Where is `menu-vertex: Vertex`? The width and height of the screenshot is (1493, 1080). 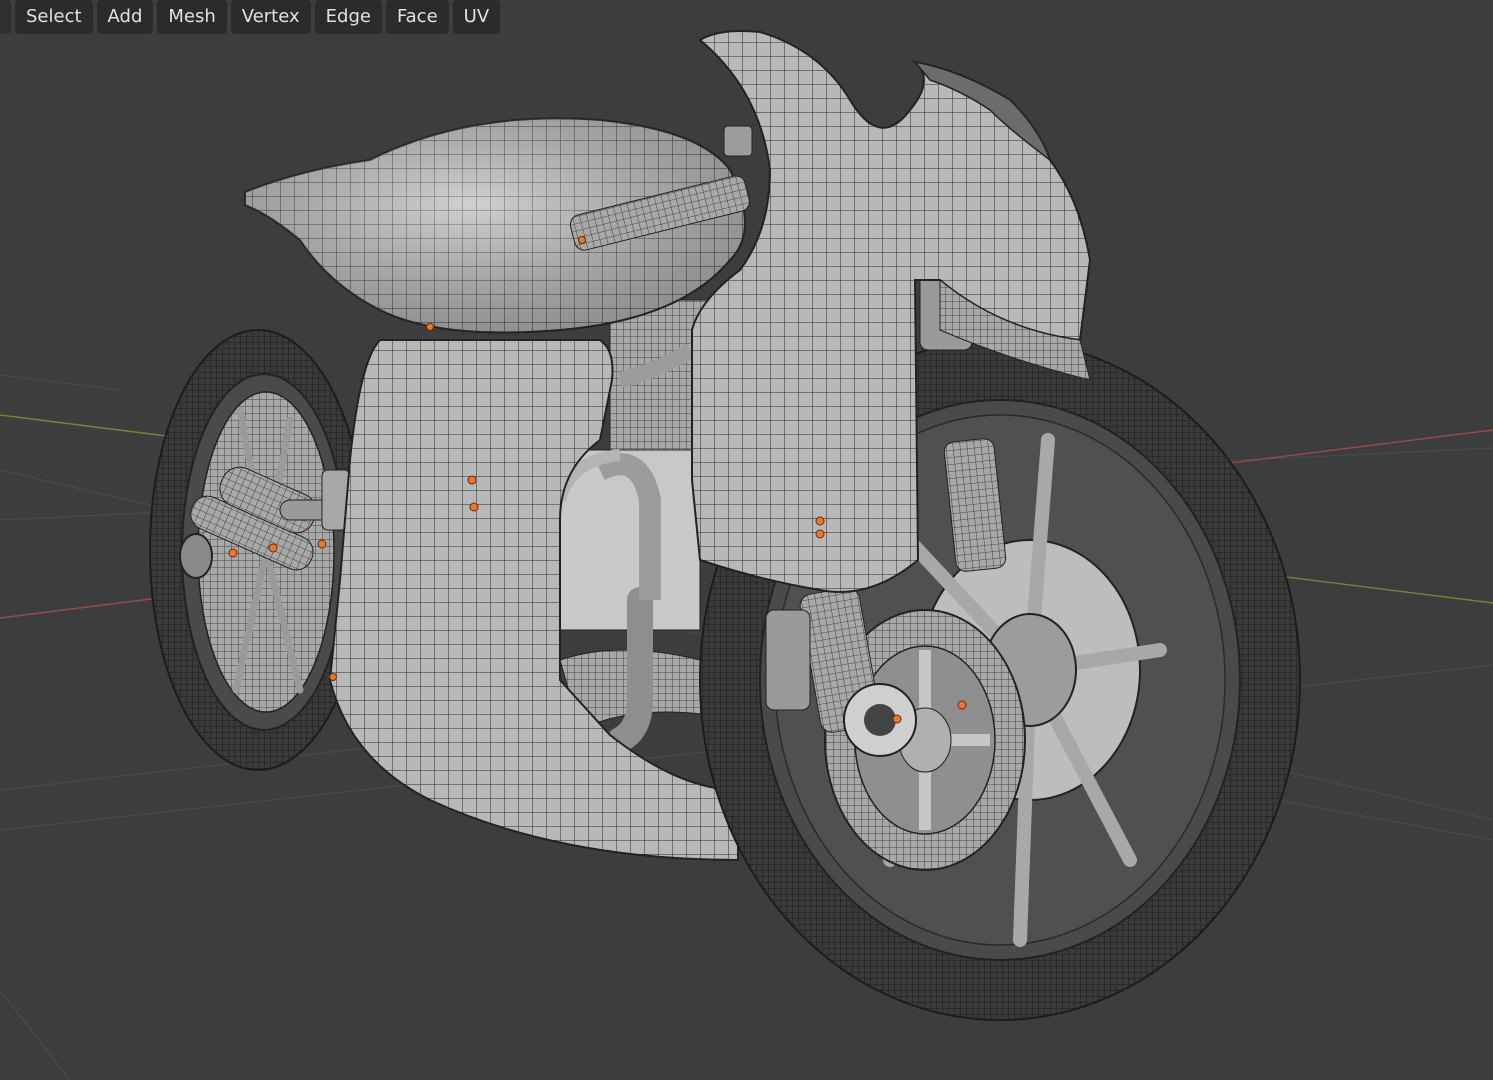
menu-vertex: Vertex is located at coordinates (270, 17).